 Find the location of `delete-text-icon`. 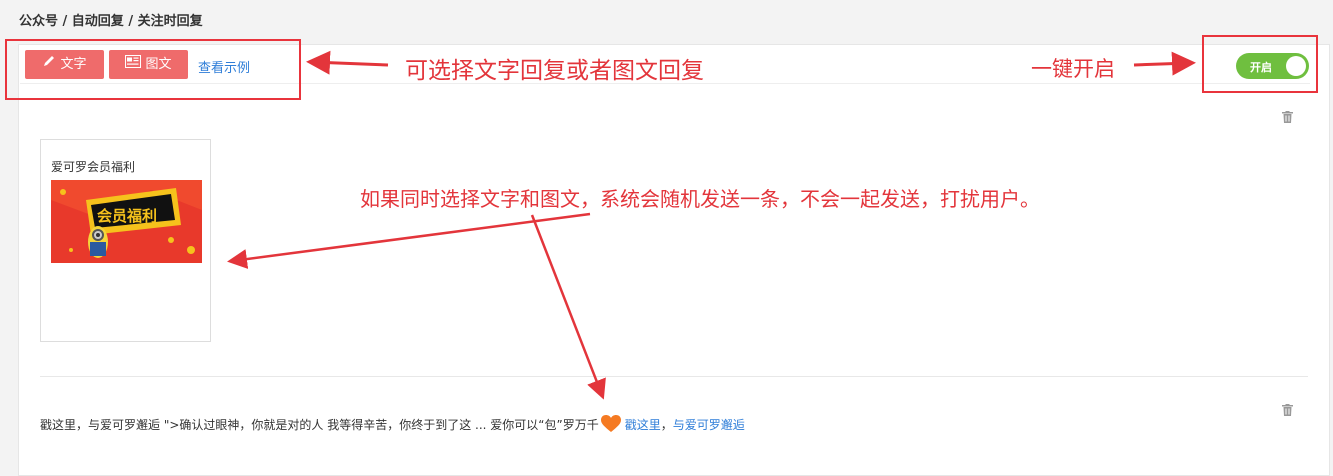

delete-text-icon is located at coordinates (1287, 410).